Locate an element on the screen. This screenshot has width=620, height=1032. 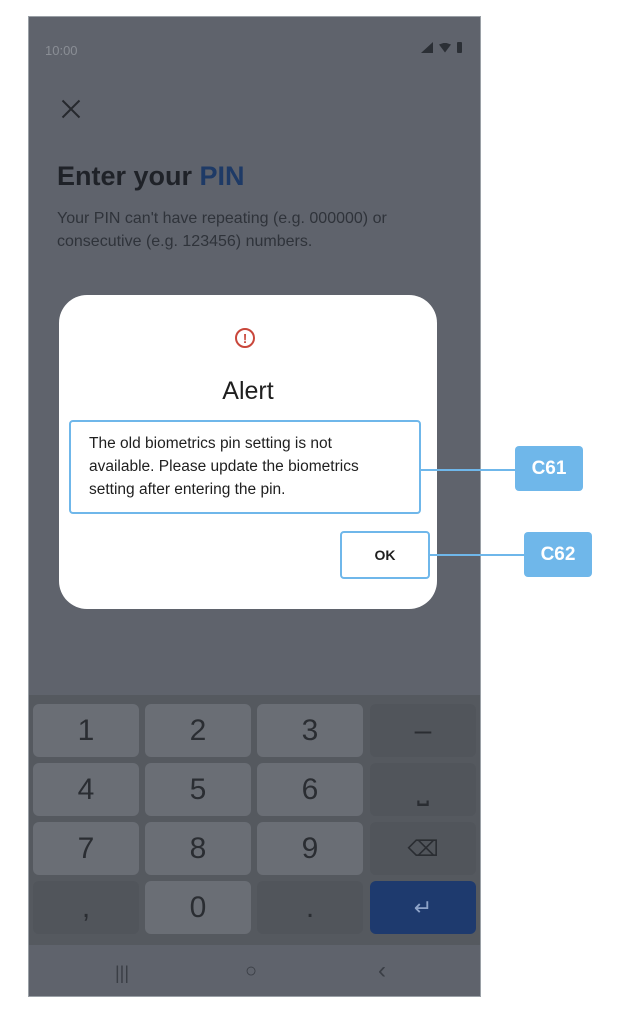
key-backspace: ⌫ is located at coordinates (423, 848).